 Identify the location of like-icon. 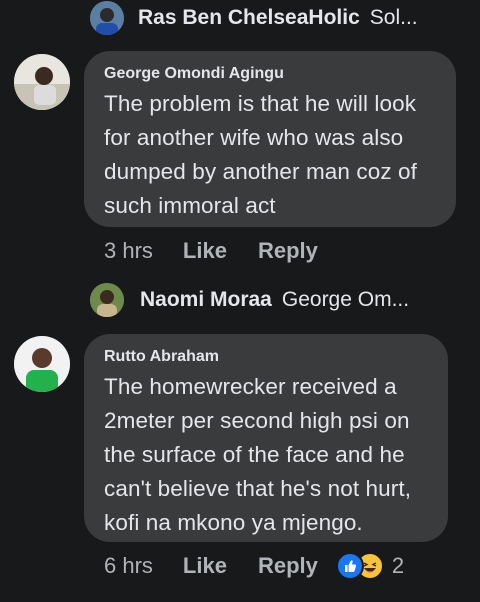
(349, 566).